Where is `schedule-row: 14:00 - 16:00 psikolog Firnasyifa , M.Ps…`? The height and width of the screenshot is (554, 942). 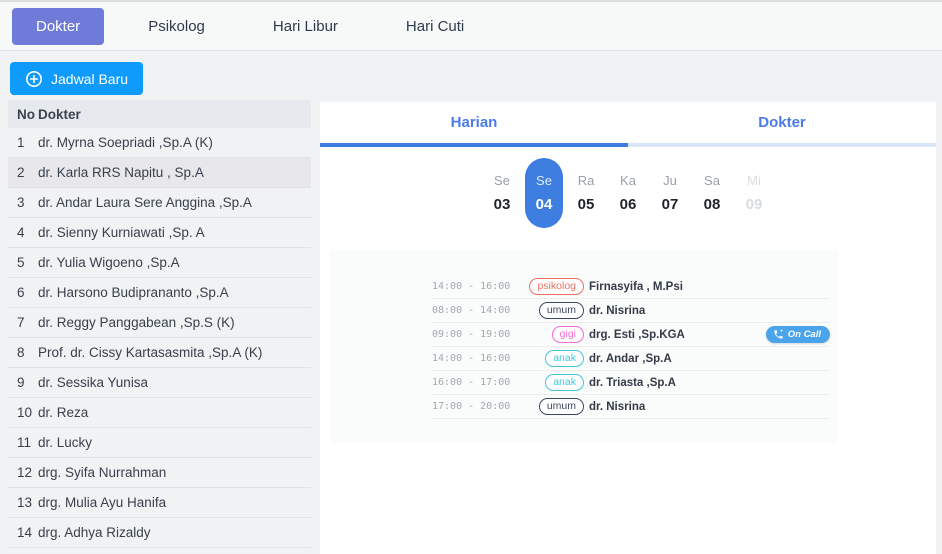
schedule-row: 14:00 - 16:00 psikolog Firnasyifa , M.Ps… is located at coordinates (631, 287).